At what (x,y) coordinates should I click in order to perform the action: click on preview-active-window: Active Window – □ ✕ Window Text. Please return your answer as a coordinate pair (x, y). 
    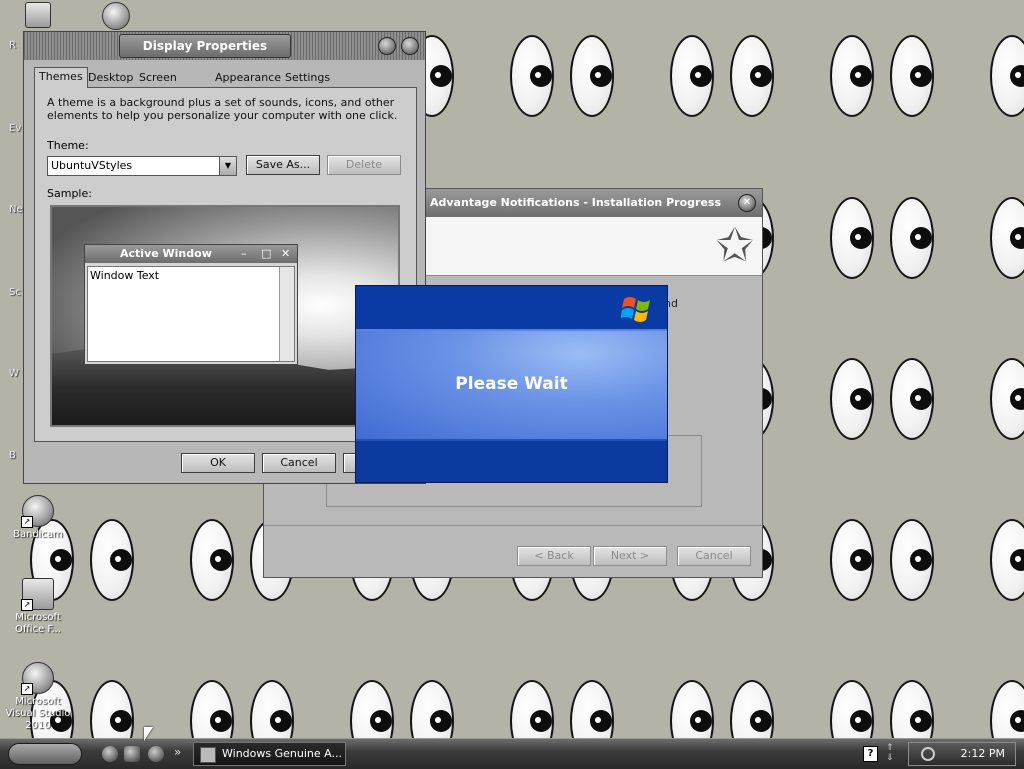
    Looking at the image, I should click on (191, 304).